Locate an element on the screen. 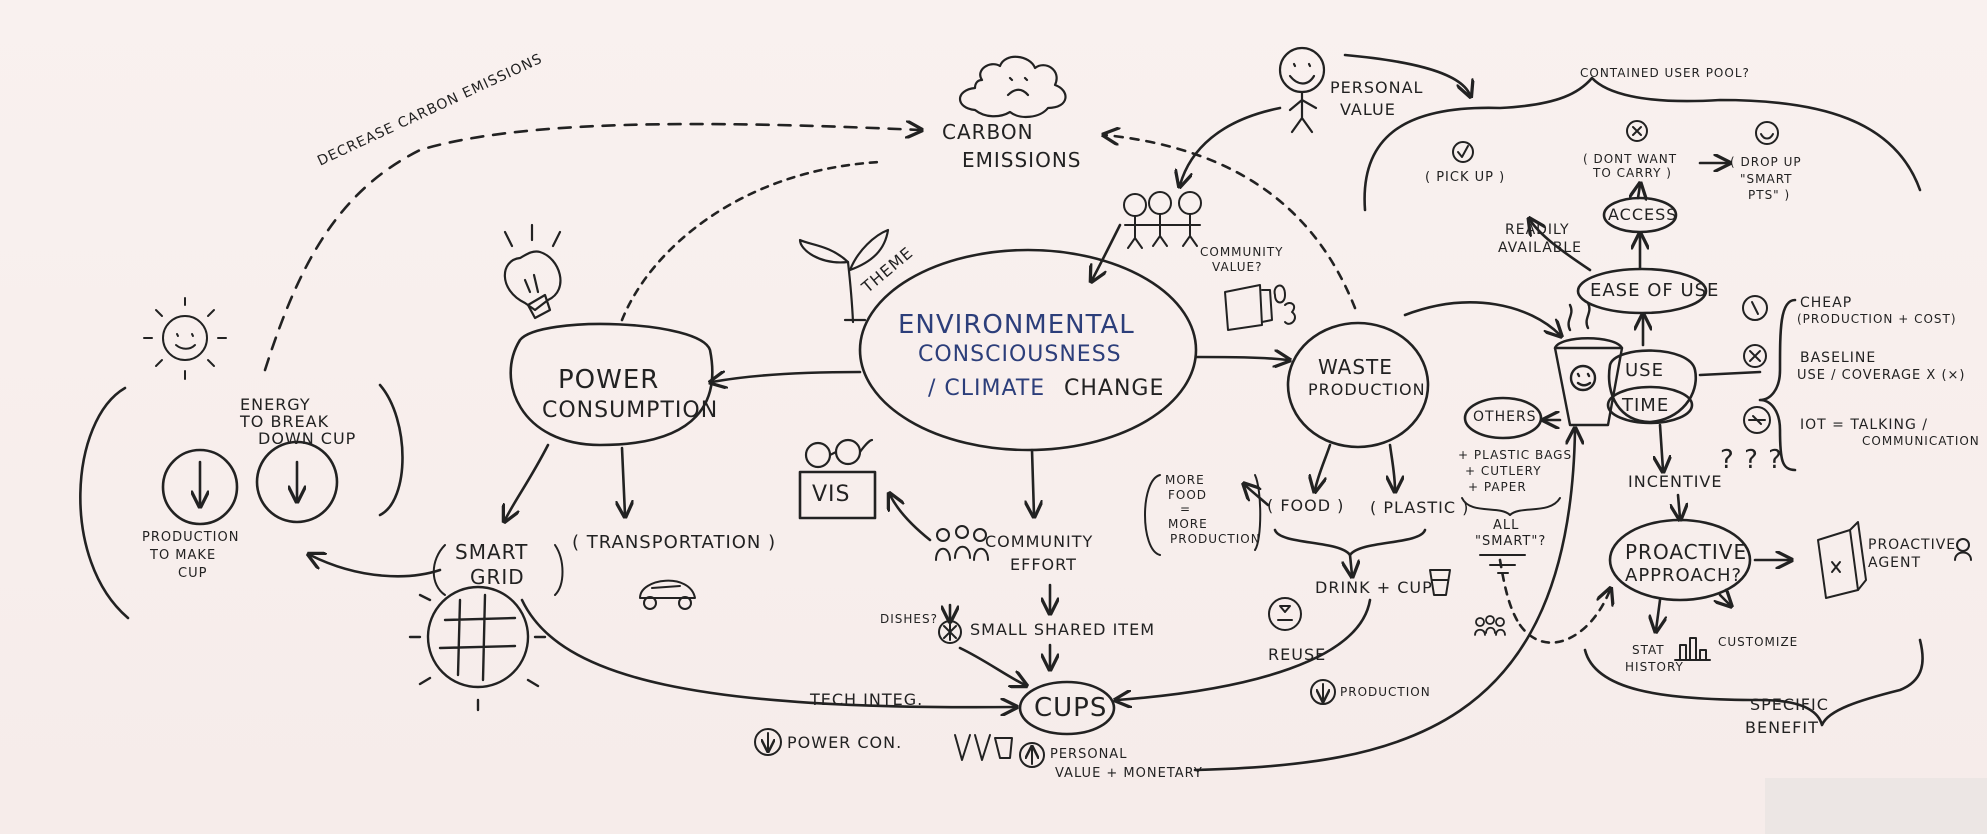  readily-label-2: AVAILABLE is located at coordinates (1540, 248).